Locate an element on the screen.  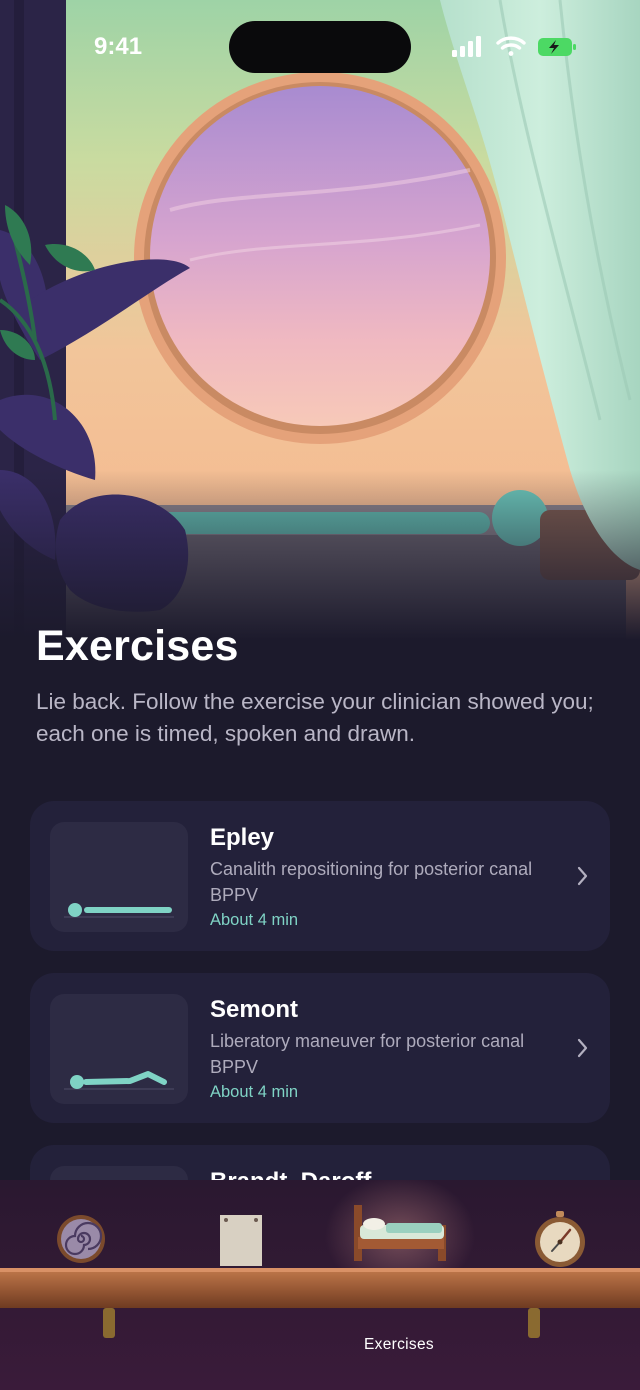
active-tab-label: Exercises is located at coordinates (399, 1344).